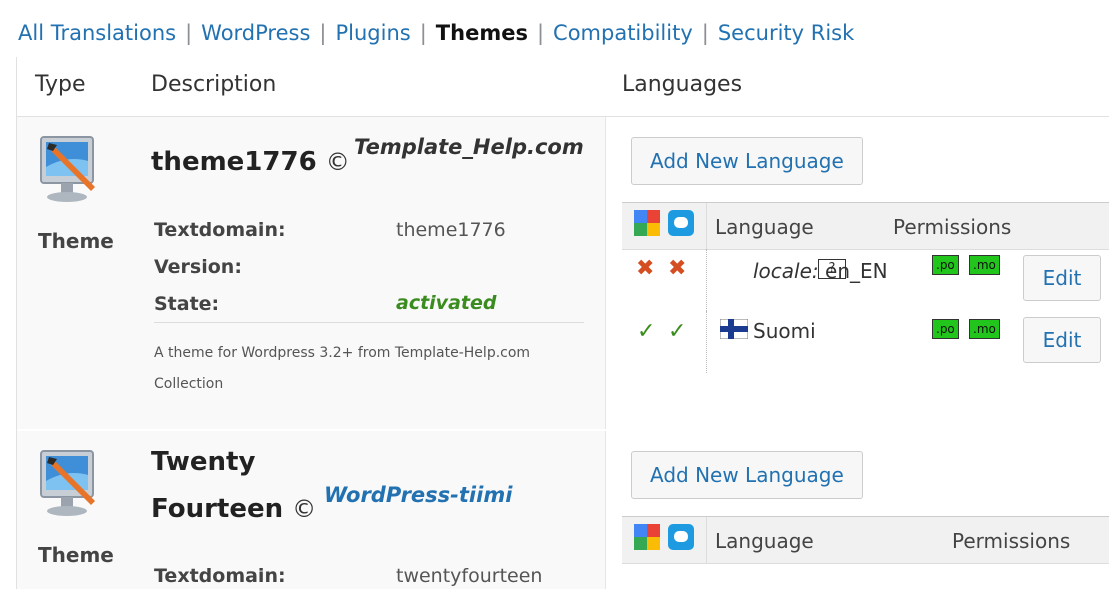 This screenshot has height=589, width=1109. What do you see at coordinates (214, 84) in the screenshot?
I see `column-header-description: Description` at bounding box center [214, 84].